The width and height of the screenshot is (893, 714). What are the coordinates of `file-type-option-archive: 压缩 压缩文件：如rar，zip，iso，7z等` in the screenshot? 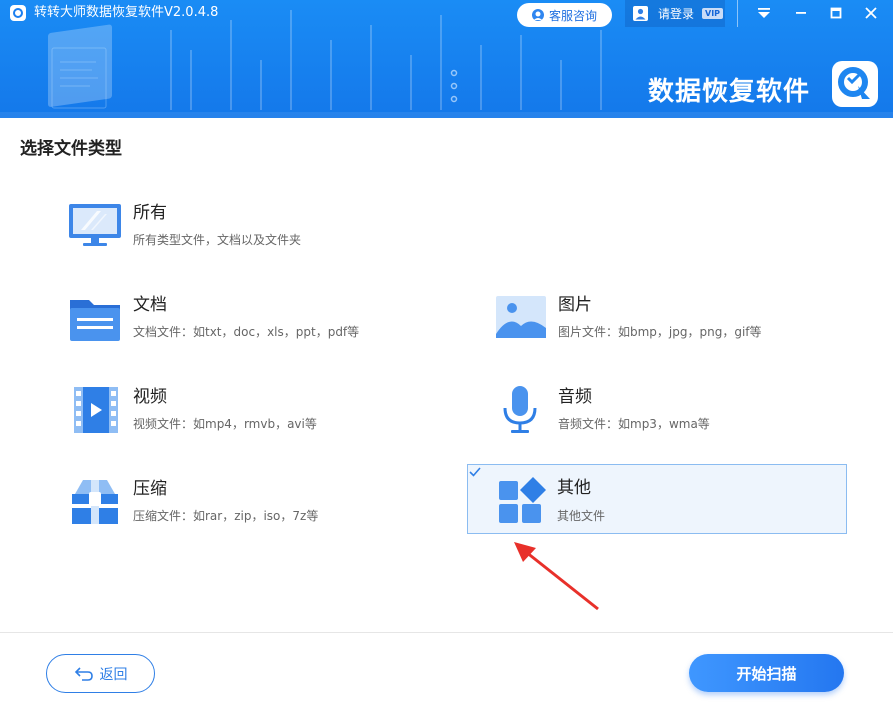 It's located at (256, 508).